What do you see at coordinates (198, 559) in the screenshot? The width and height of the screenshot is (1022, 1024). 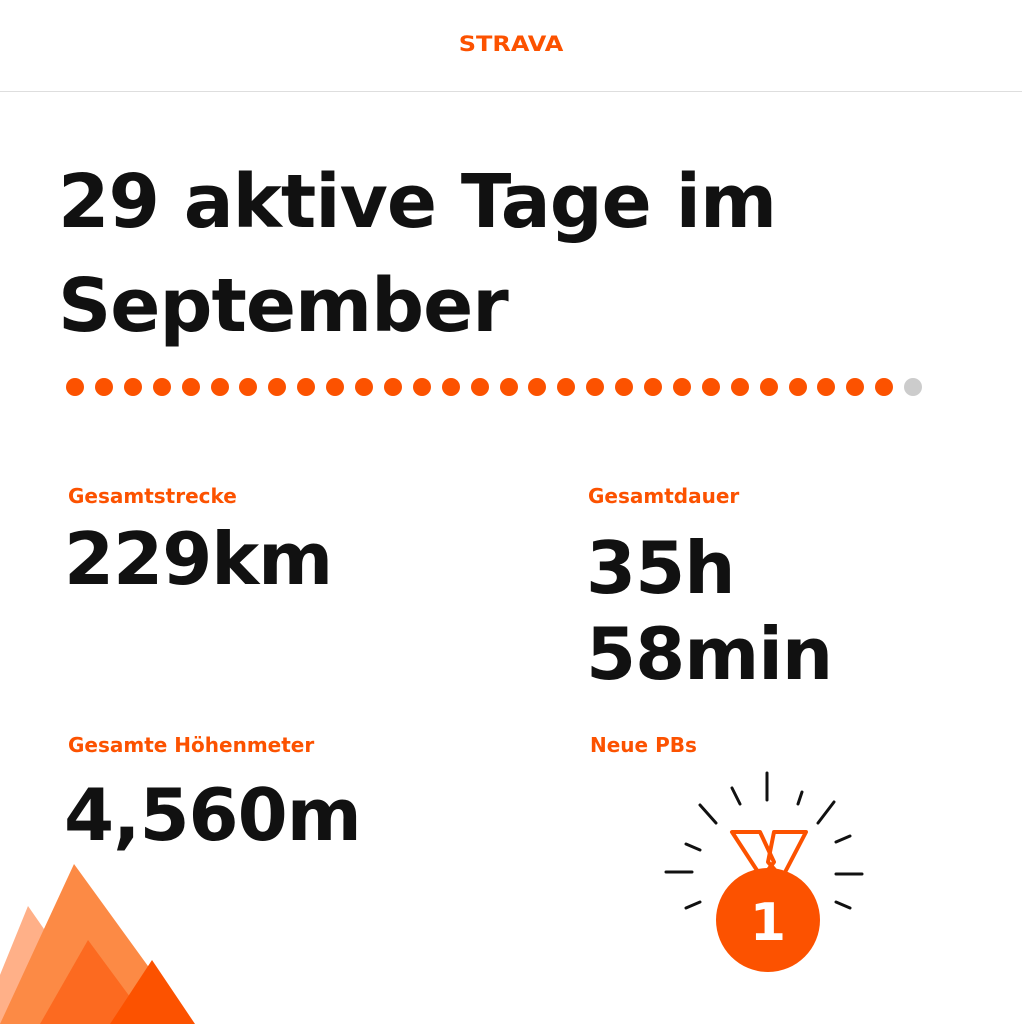 I see `distance-value: 229km` at bounding box center [198, 559].